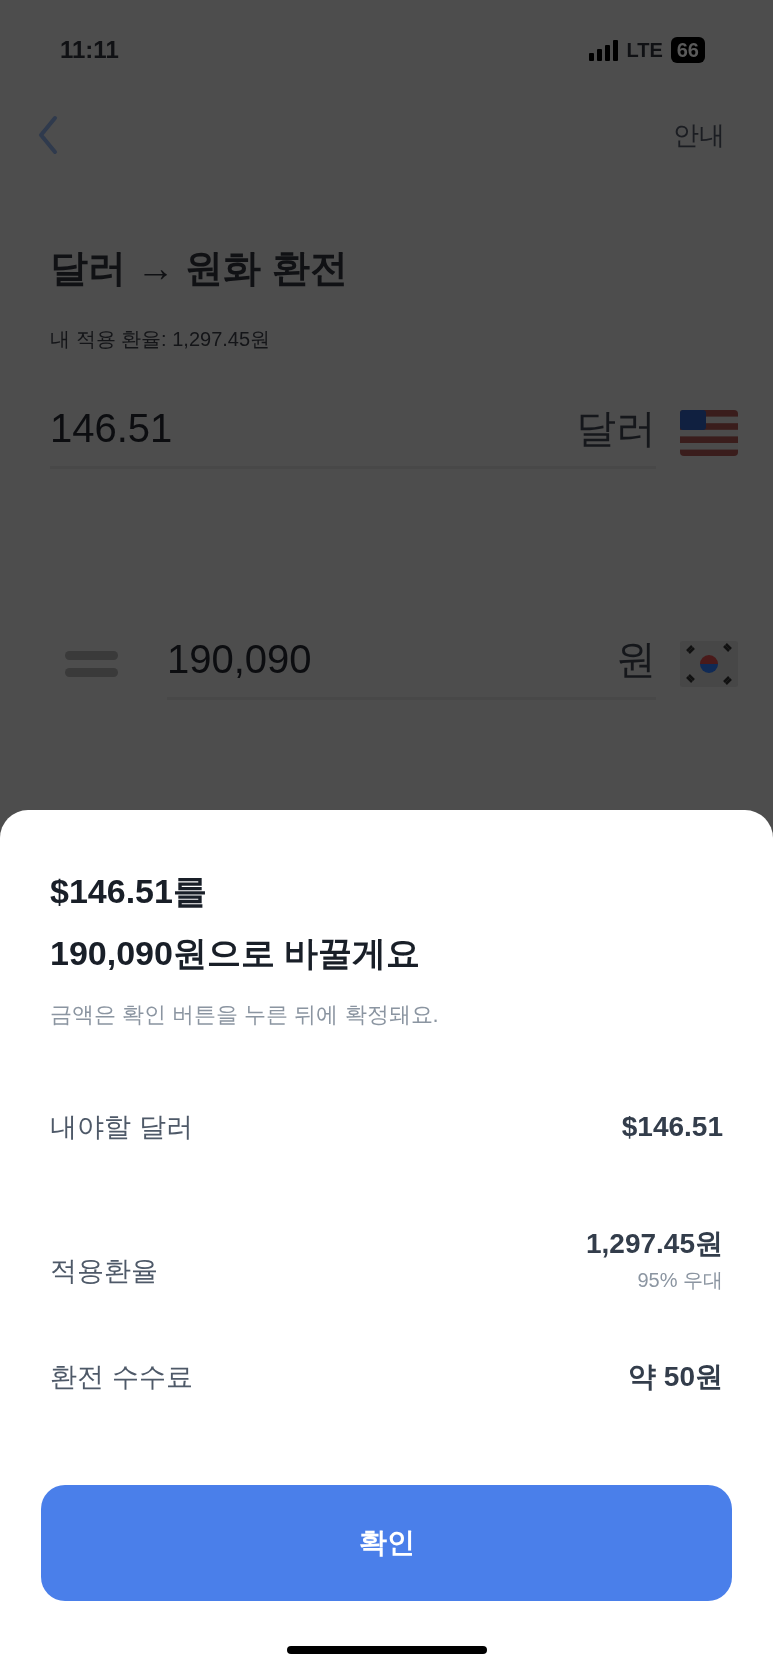 This screenshot has height=1674, width=773. I want to click on back-icon, so click(48, 135).